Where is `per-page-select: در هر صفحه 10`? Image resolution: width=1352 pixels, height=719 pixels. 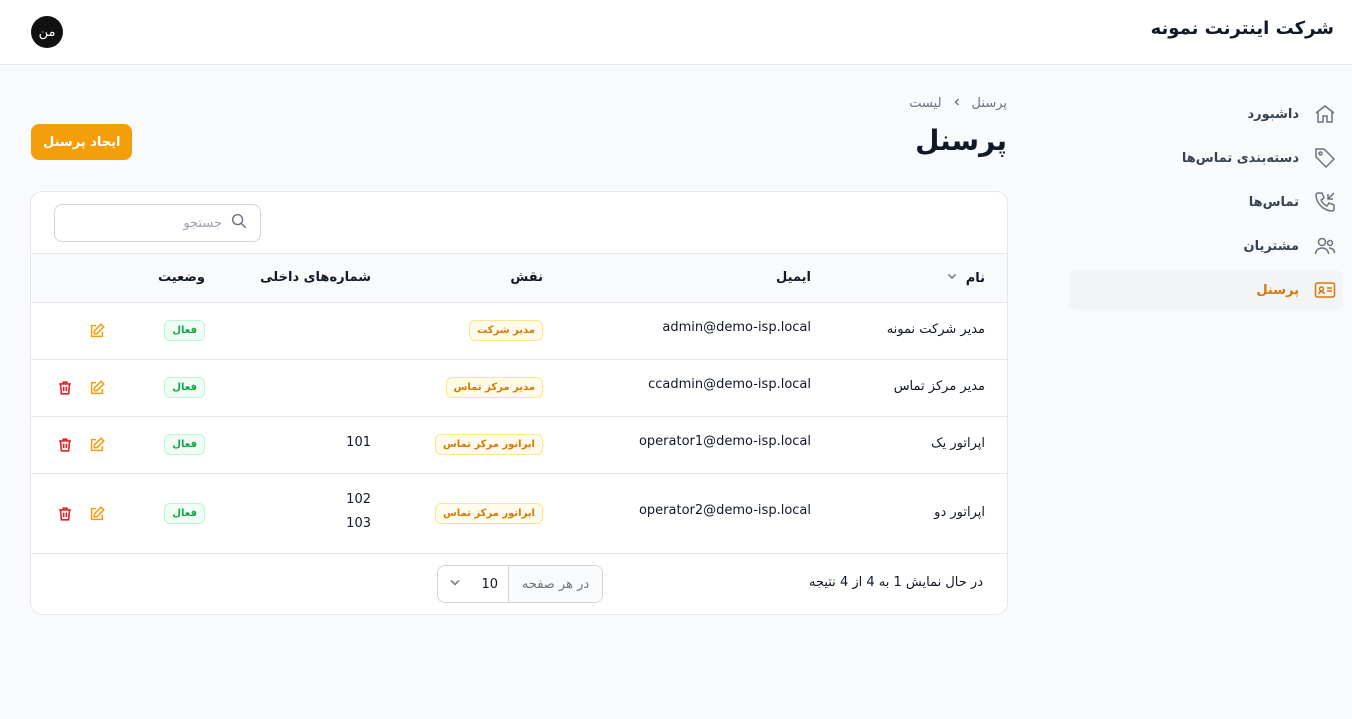
per-page-select: در هر صفحه 10 is located at coordinates (520, 584).